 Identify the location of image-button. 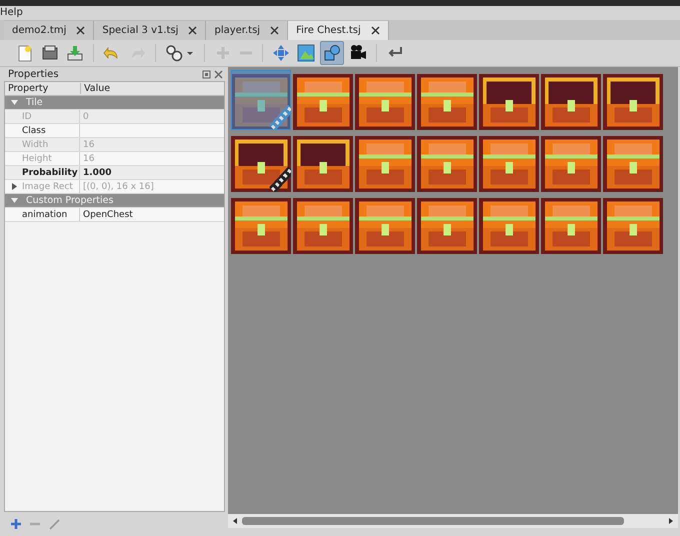
(306, 53).